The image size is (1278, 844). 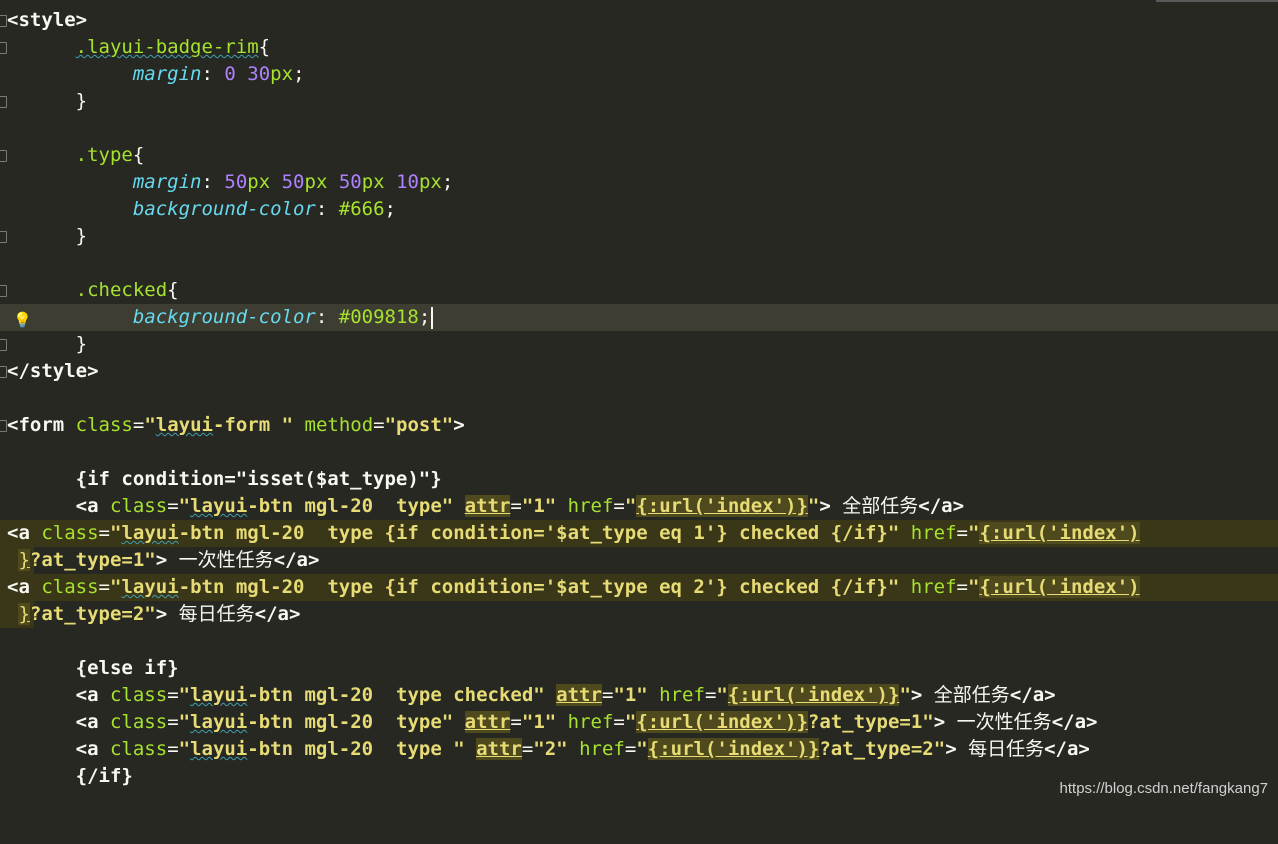 I want to click on css-selector: .layui-badge-rim, so click(x=167, y=47).